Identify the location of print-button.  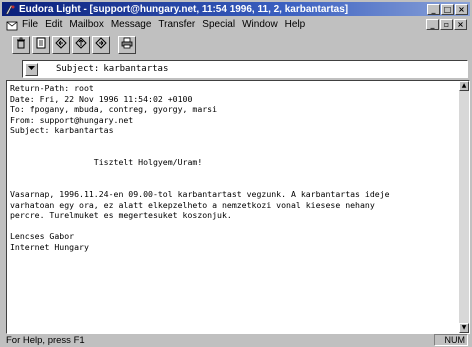
(127, 45).